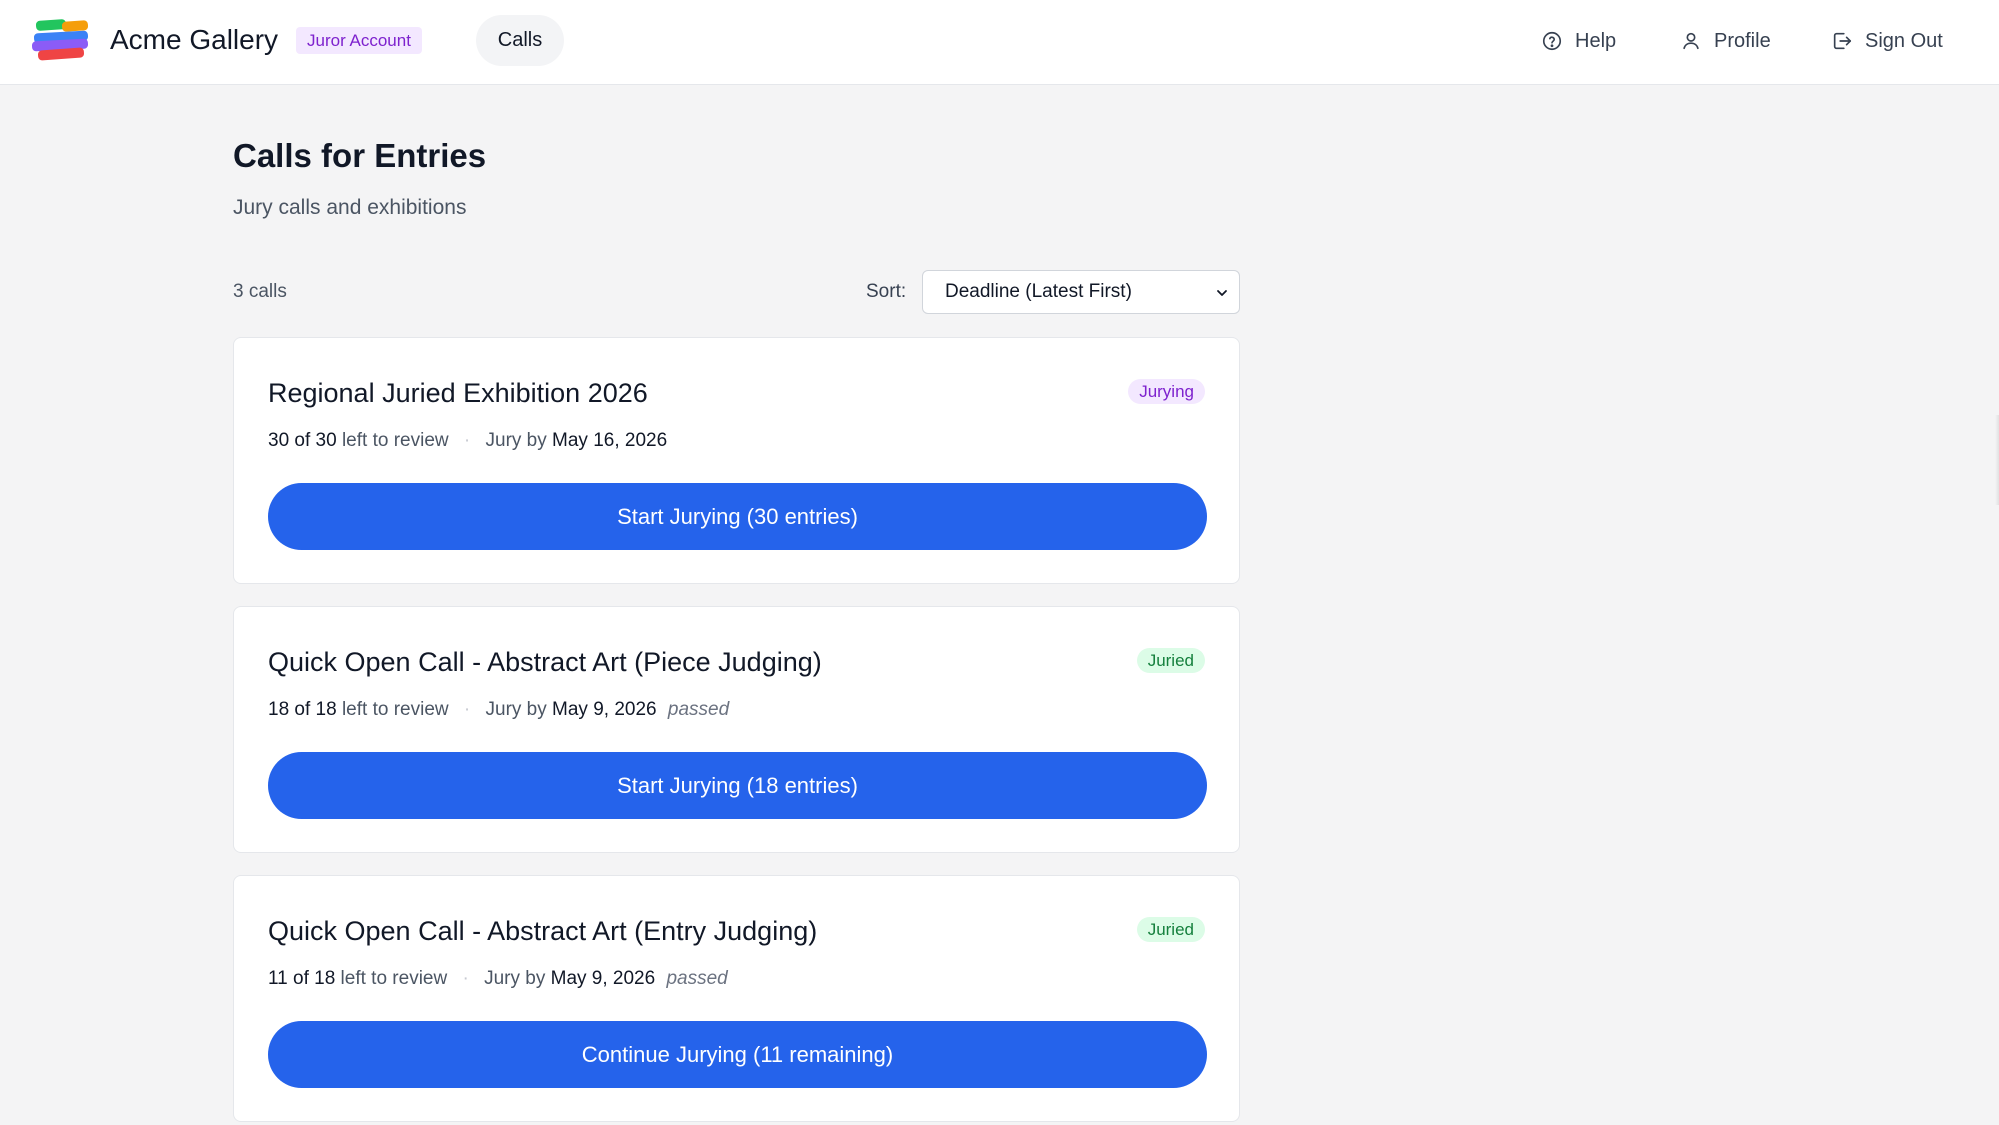 The width and height of the screenshot is (1999, 1125). I want to click on page-title: Calls for Entries, so click(360, 155).